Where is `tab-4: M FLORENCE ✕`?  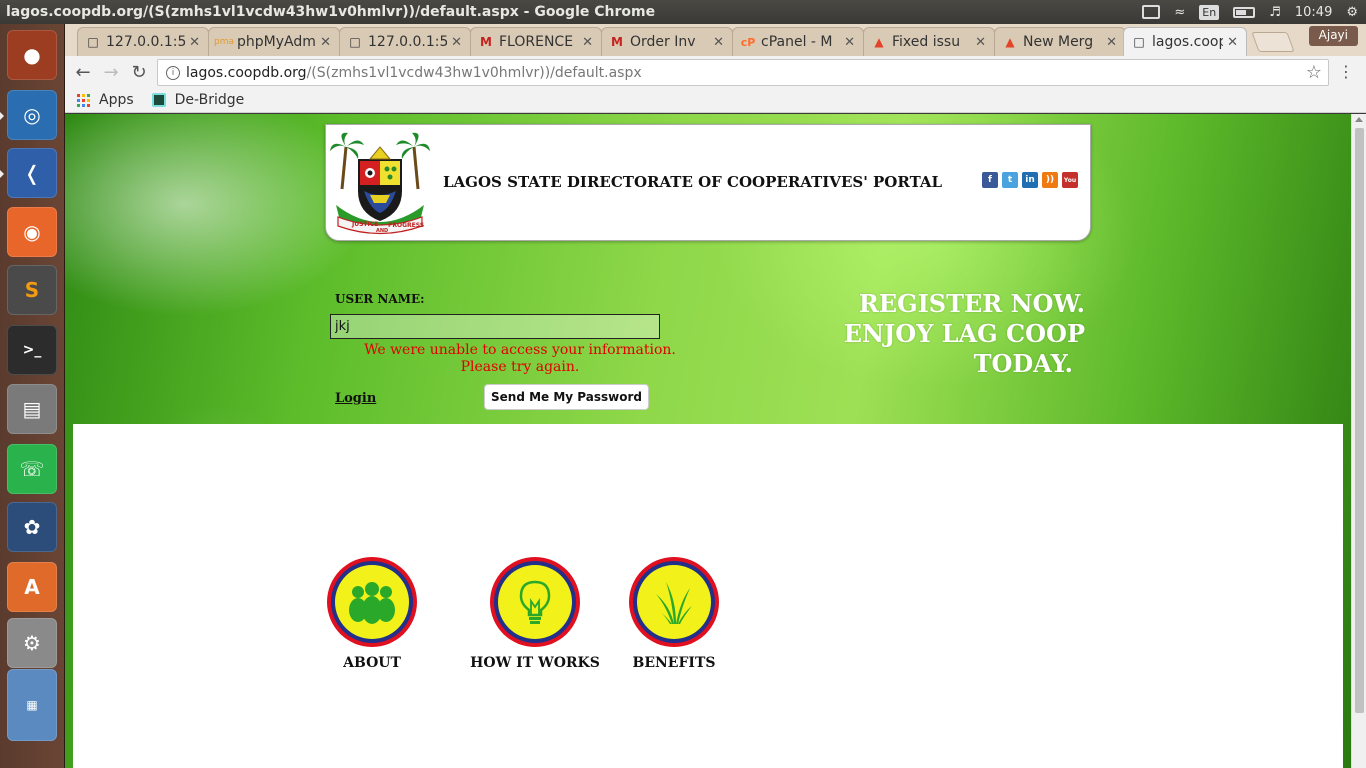 tab-4: M FLORENCE ✕ is located at coordinates (536, 41).